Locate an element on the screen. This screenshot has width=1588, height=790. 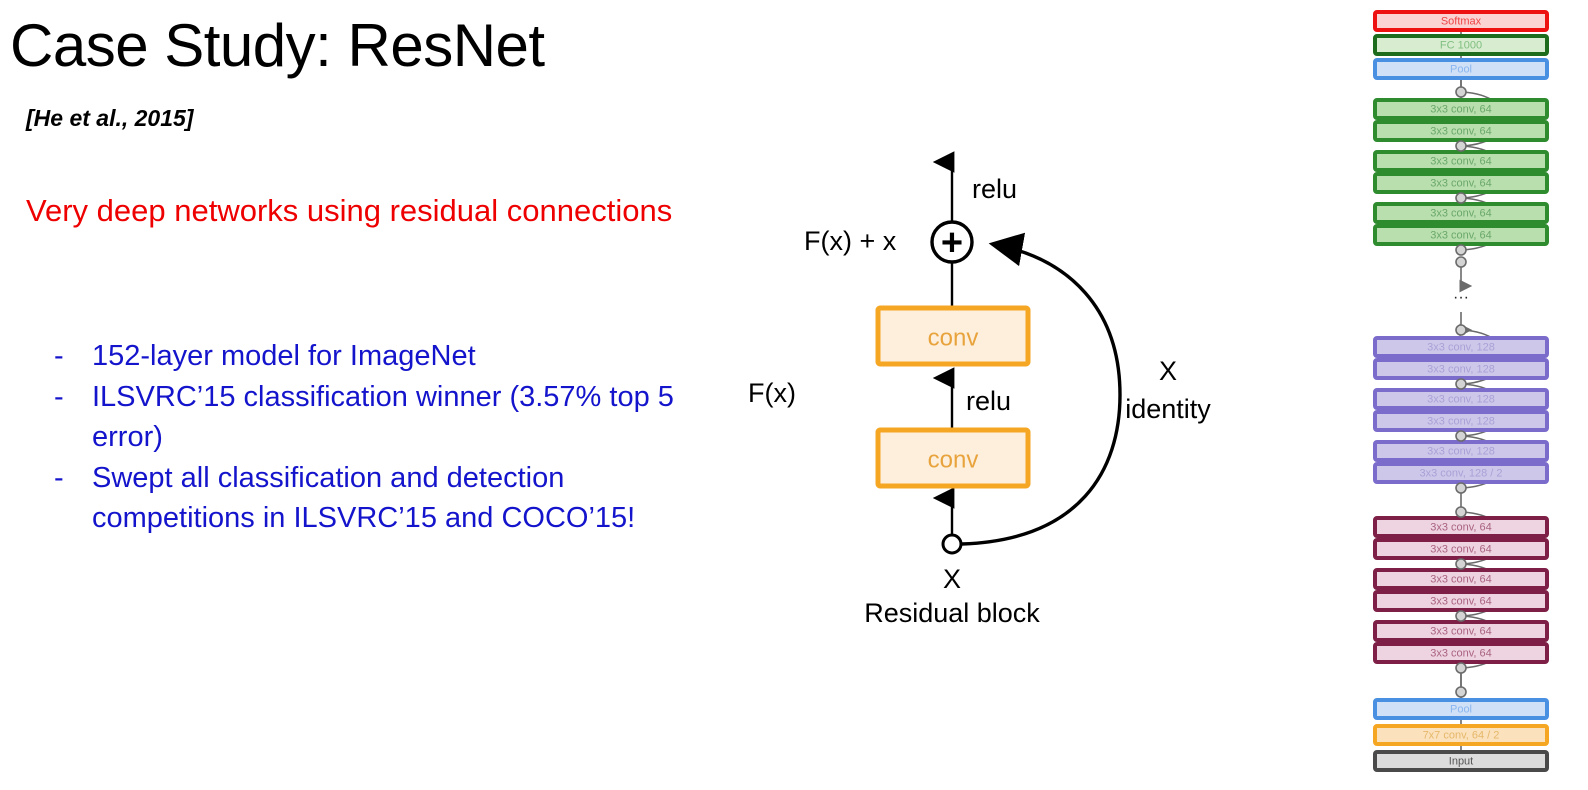
arch-layer-label: Softmax is located at coordinates (1461, 21).